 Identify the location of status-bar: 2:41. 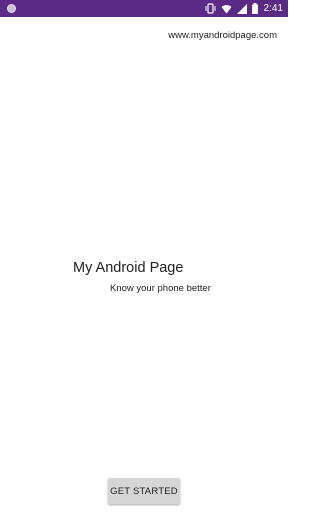
(144, 8).